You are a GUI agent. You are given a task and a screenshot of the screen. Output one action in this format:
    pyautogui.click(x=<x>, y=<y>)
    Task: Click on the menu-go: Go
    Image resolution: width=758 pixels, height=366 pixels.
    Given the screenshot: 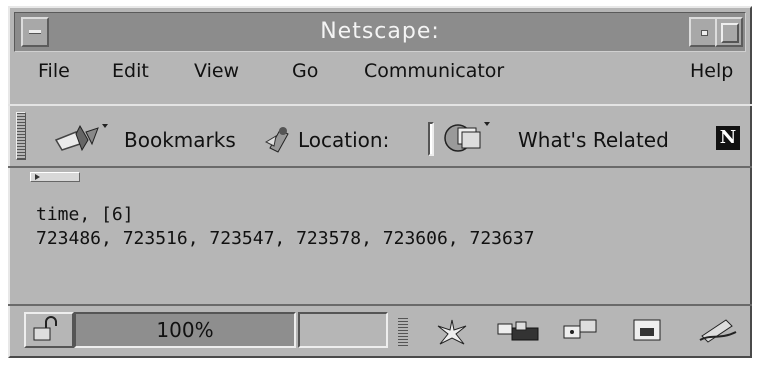 What is the action you would take?
    pyautogui.click(x=305, y=71)
    